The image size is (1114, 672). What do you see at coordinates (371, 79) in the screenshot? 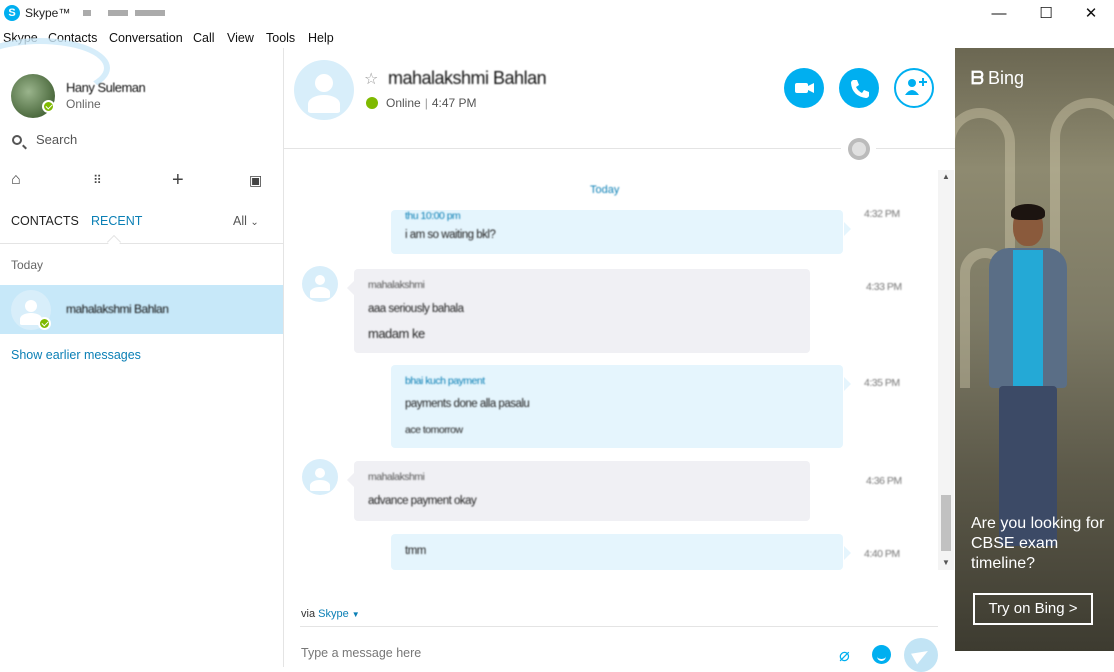
I see `favorite-star-icon: ☆` at bounding box center [371, 79].